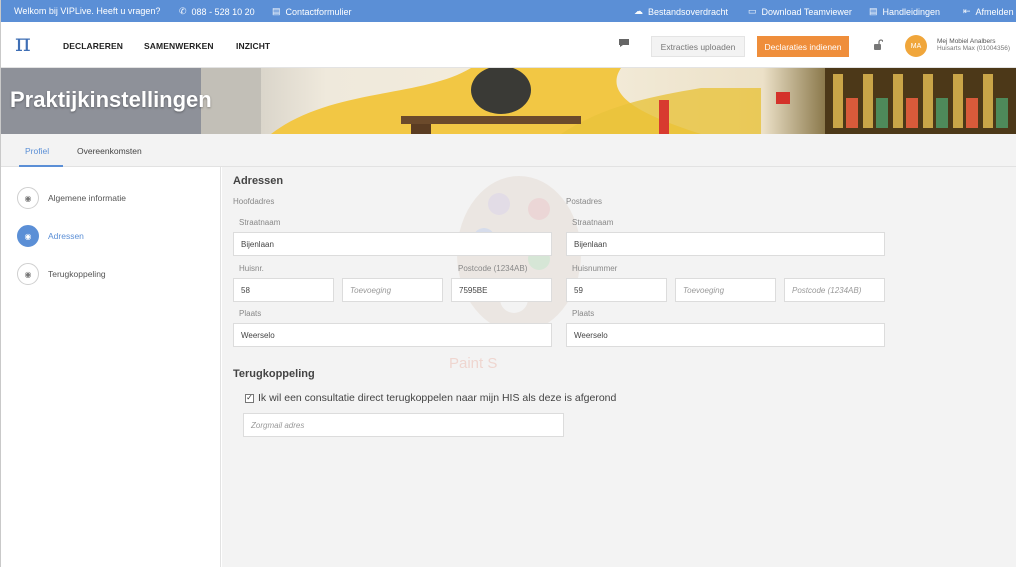  Describe the element at coordinates (501, 290) in the screenshot. I see `main-postcode-input: 7595BE` at that location.